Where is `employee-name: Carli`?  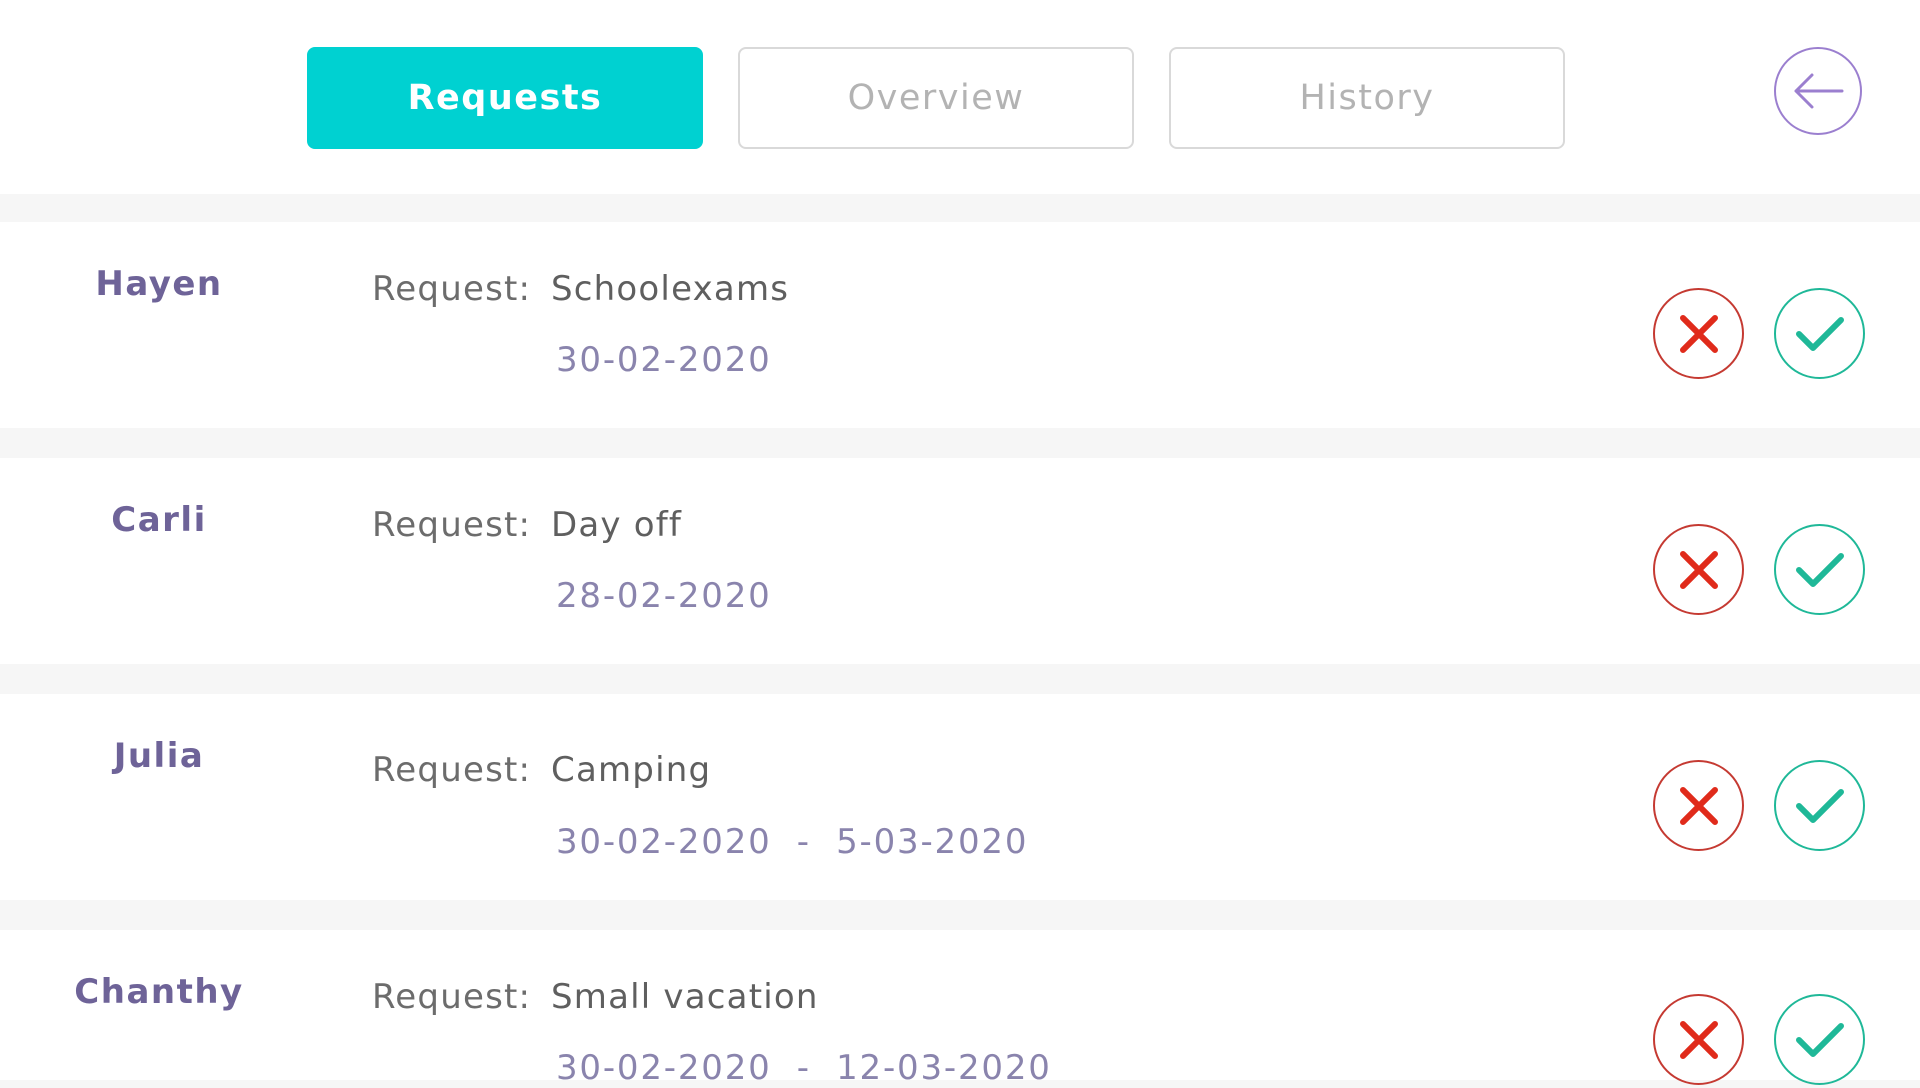 employee-name: Carli is located at coordinates (159, 520).